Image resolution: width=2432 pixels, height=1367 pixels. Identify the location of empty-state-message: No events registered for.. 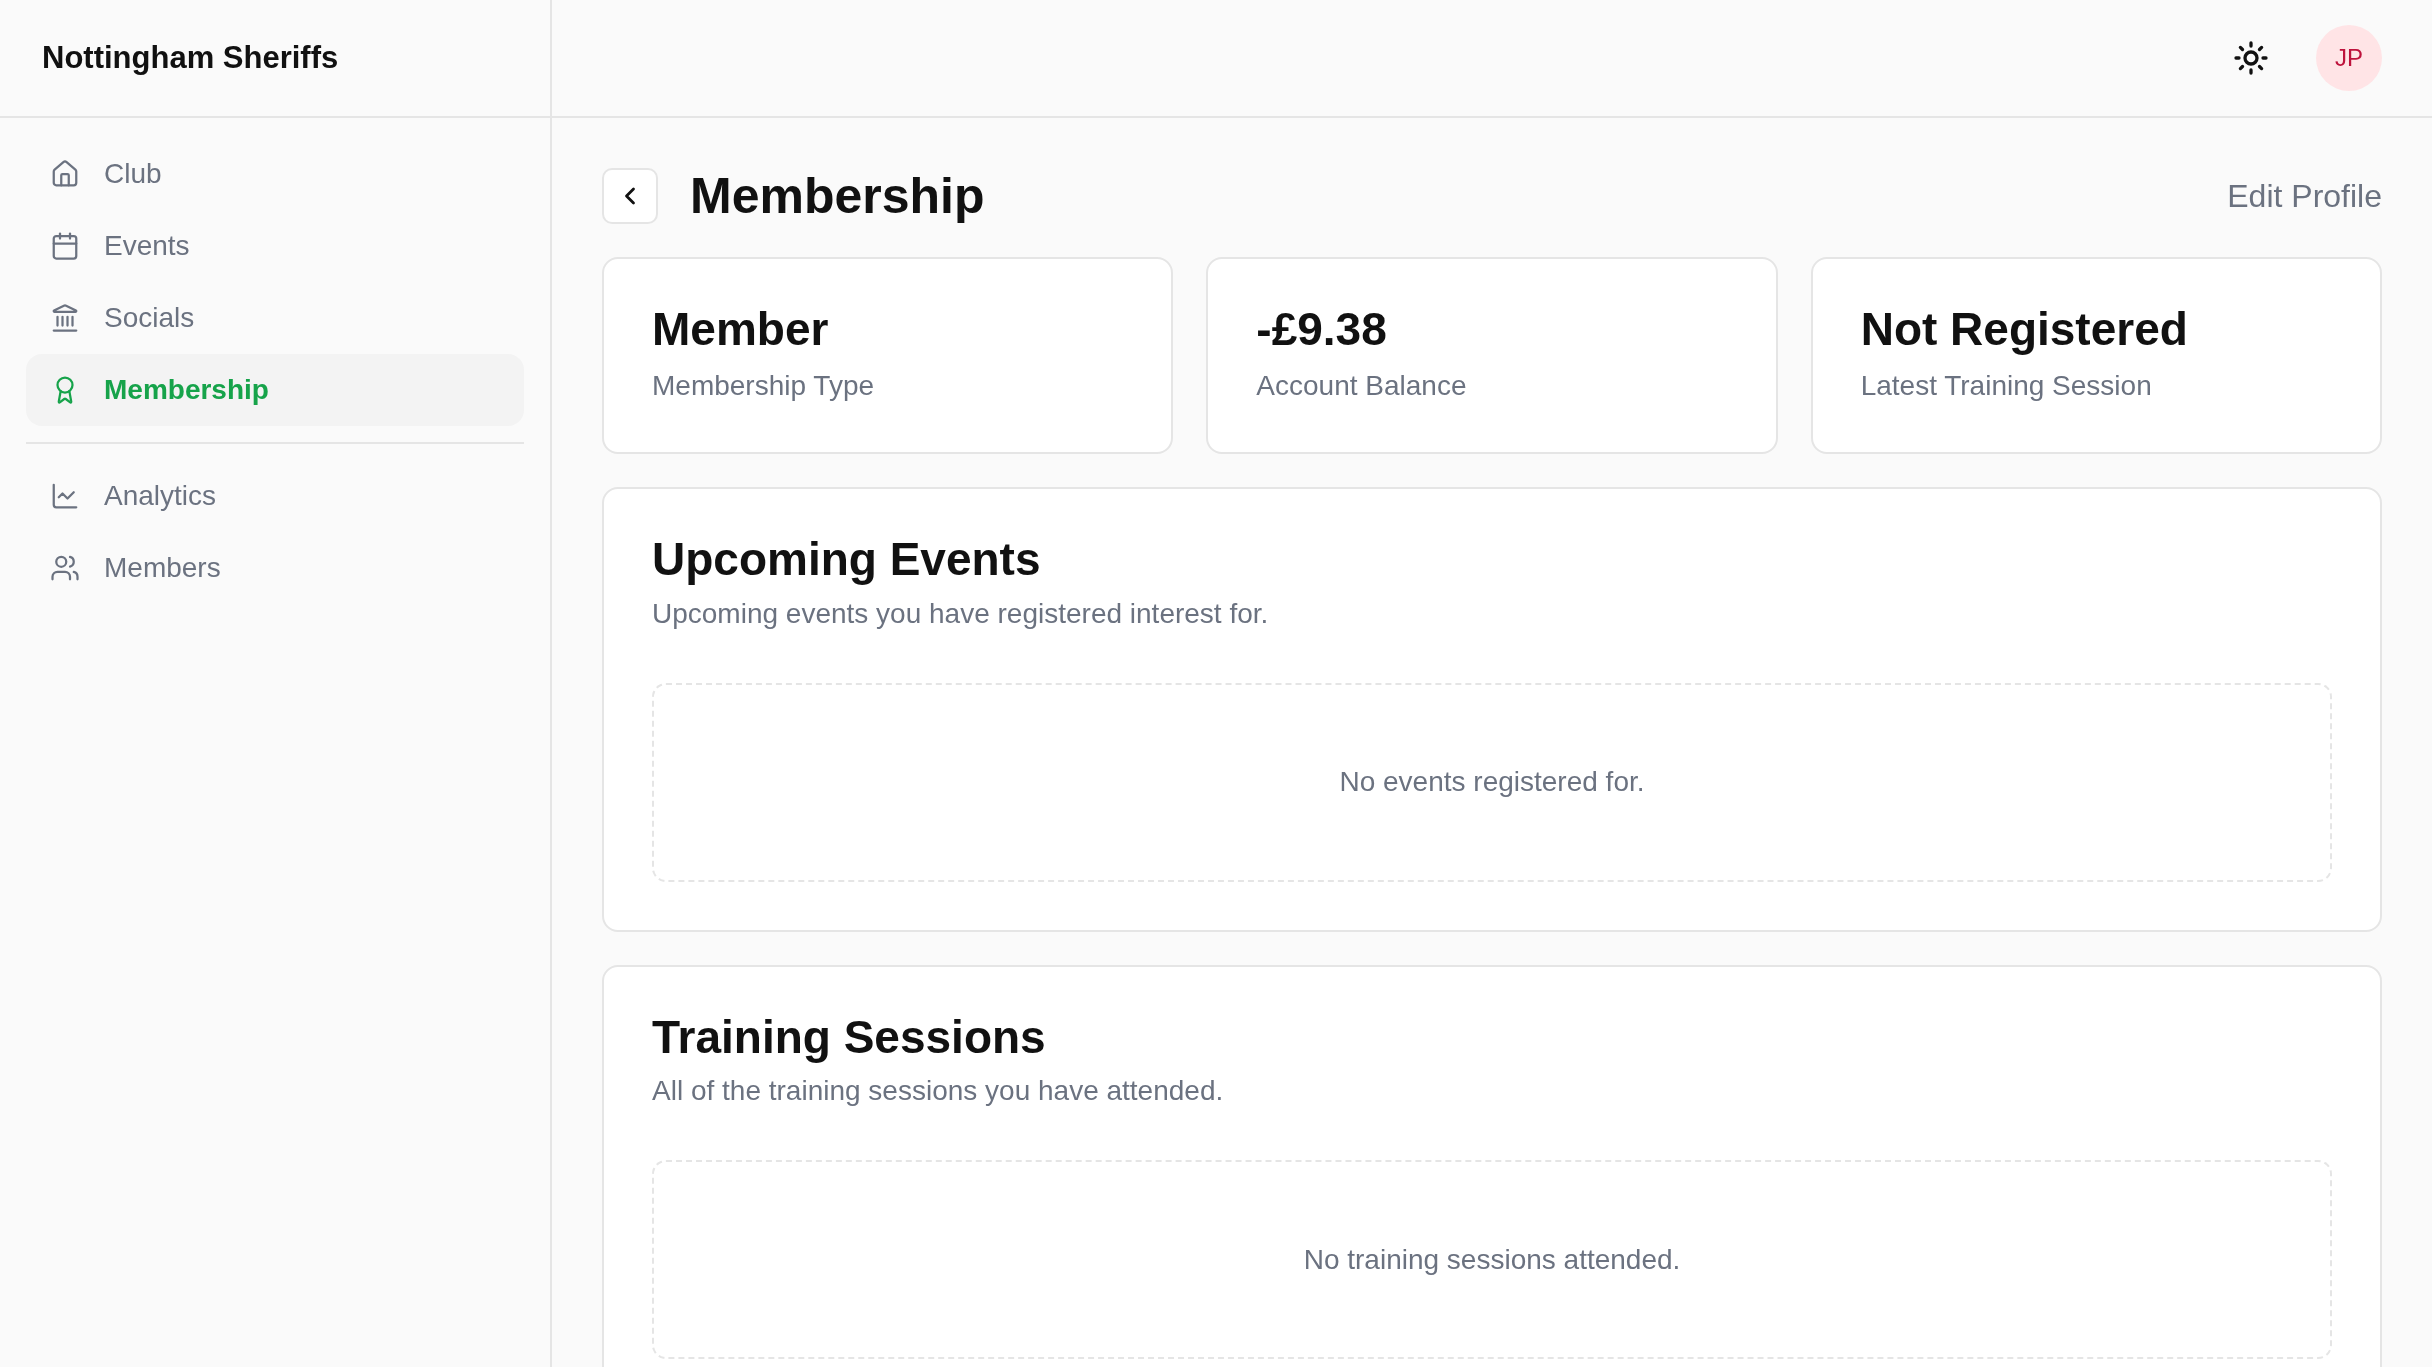
(1492, 782).